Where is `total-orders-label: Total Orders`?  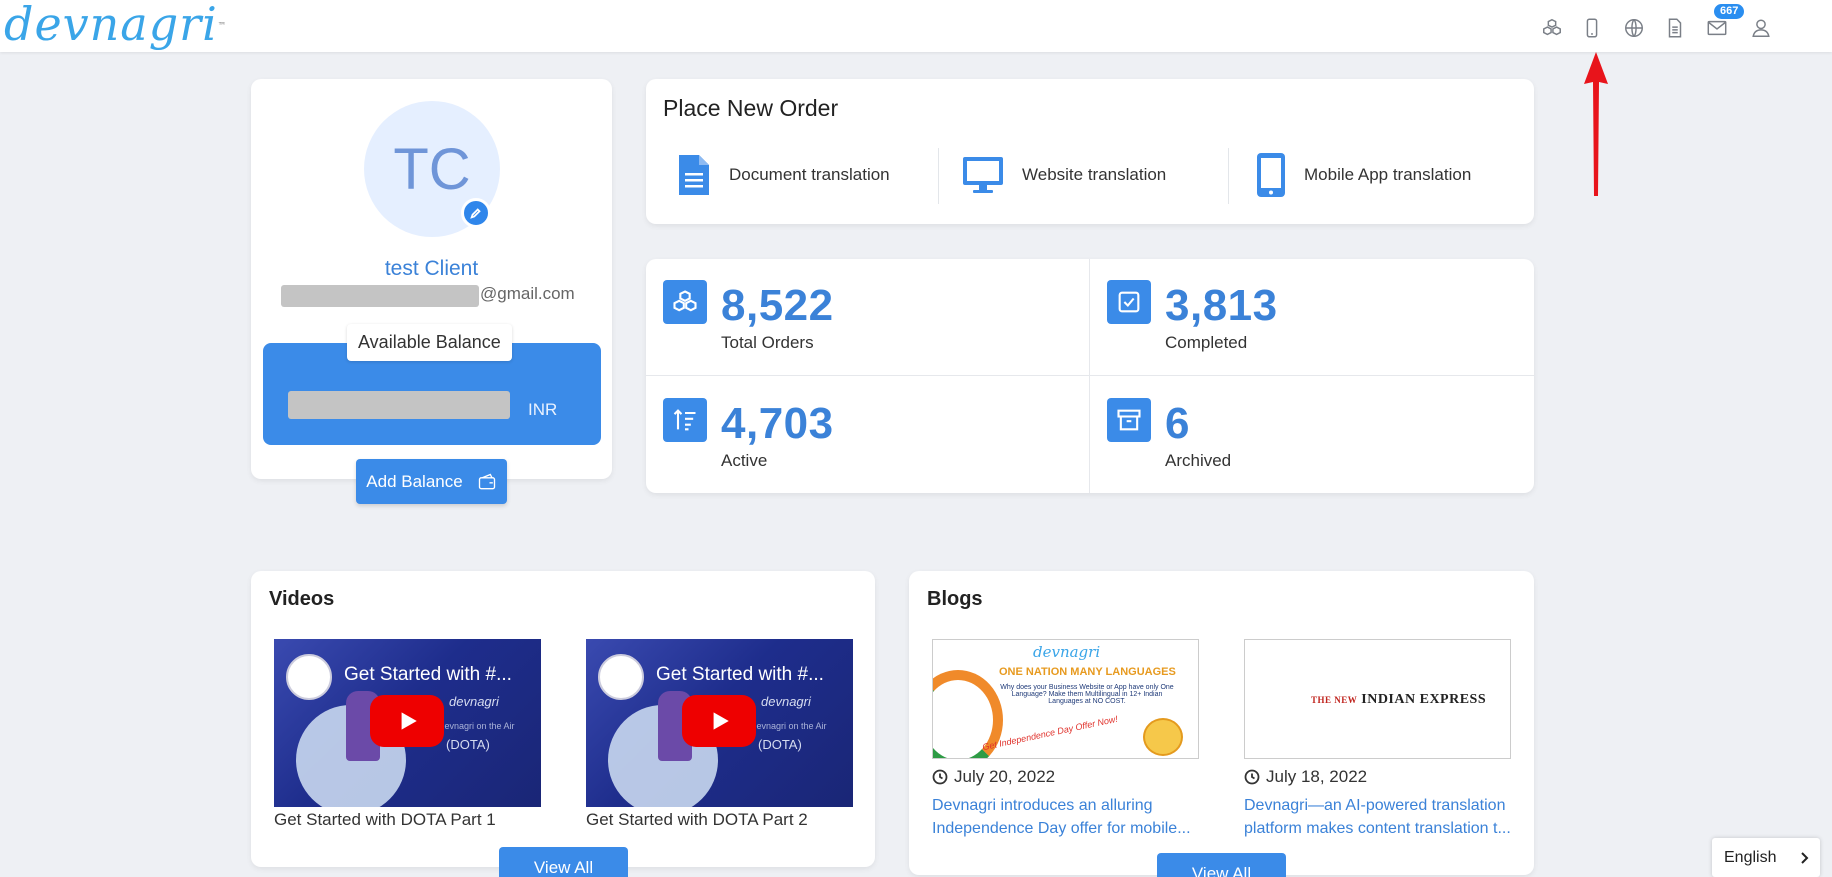 total-orders-label: Total Orders is located at coordinates (767, 342).